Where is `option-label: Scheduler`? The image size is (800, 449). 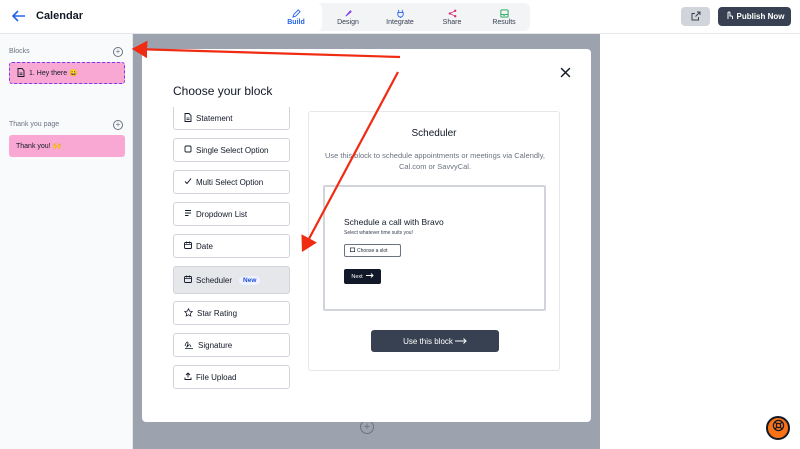
option-label: Scheduler is located at coordinates (214, 280).